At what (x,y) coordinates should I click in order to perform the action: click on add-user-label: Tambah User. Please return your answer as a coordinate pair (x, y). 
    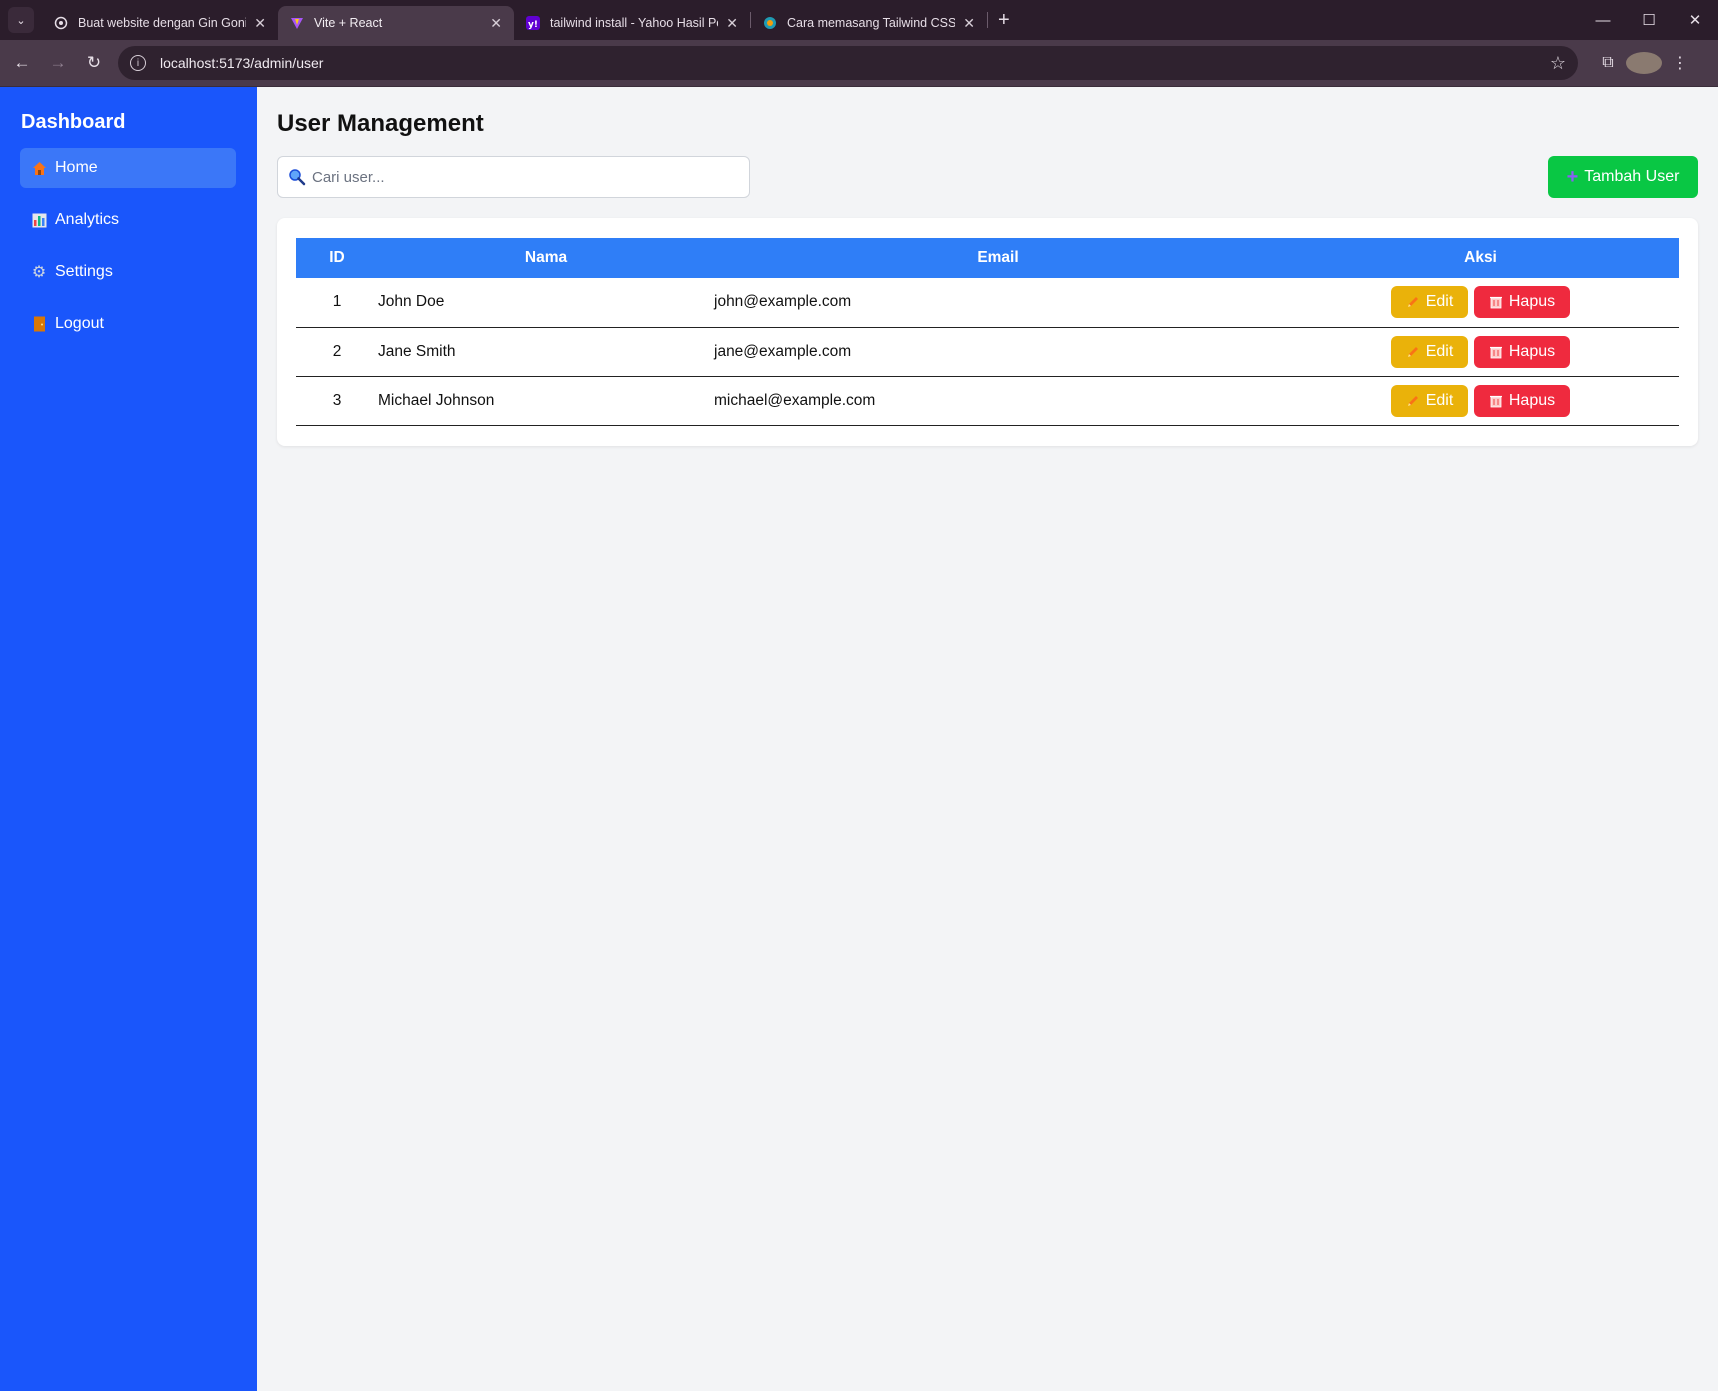
    Looking at the image, I should click on (1632, 176).